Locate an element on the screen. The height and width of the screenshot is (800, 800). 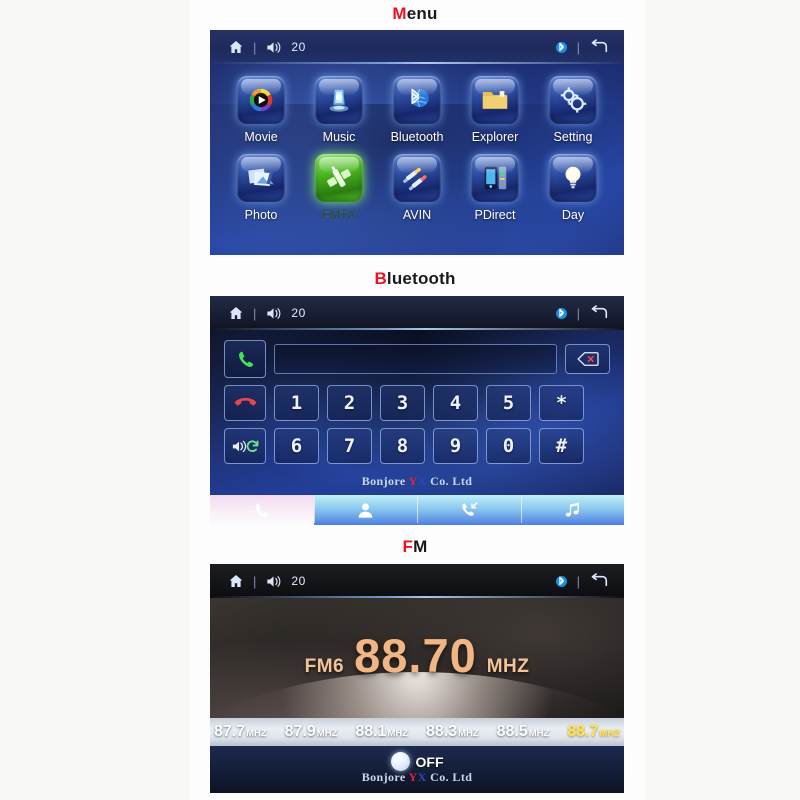
call-button is located at coordinates (245, 359).